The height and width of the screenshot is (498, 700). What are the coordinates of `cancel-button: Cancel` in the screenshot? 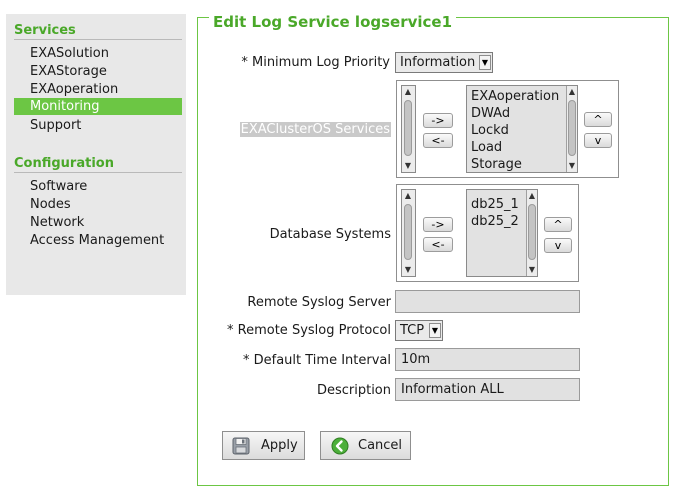 It's located at (365, 445).